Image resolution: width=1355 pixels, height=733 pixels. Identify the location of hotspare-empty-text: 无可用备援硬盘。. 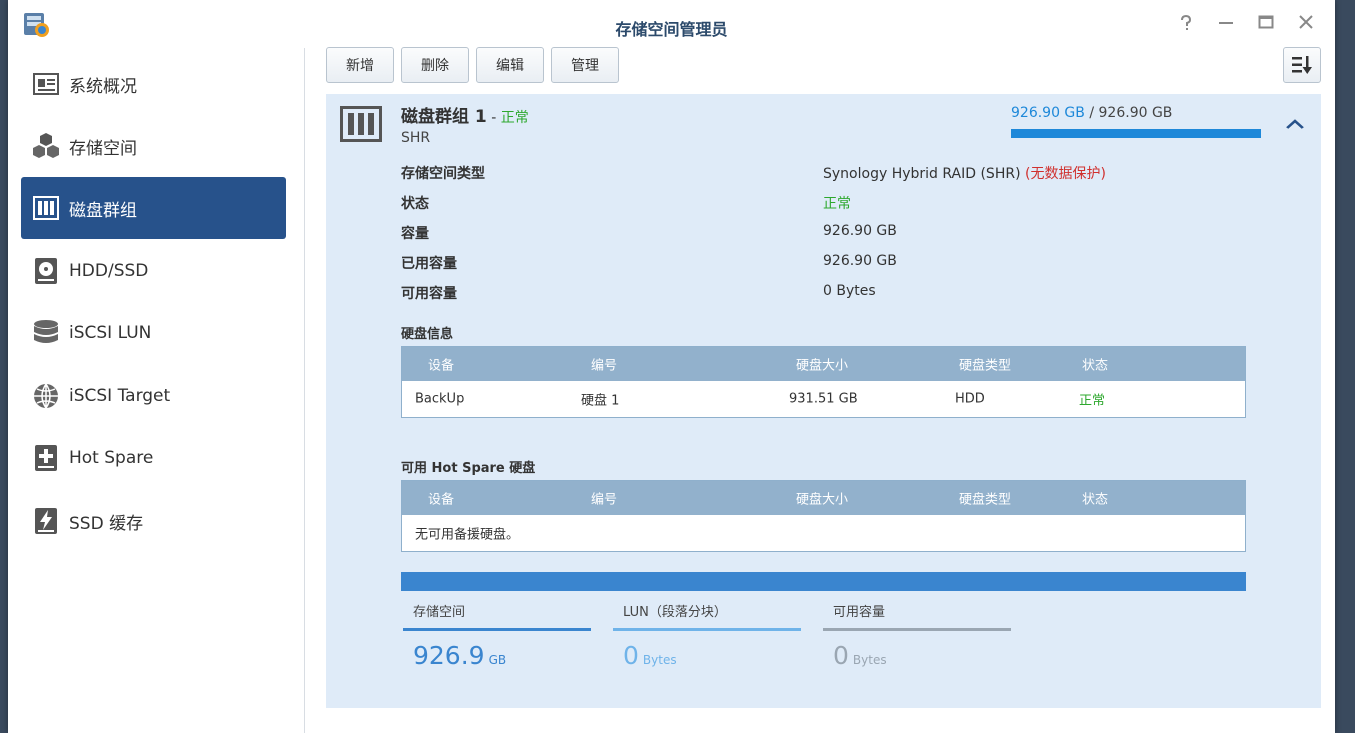
(467, 535).